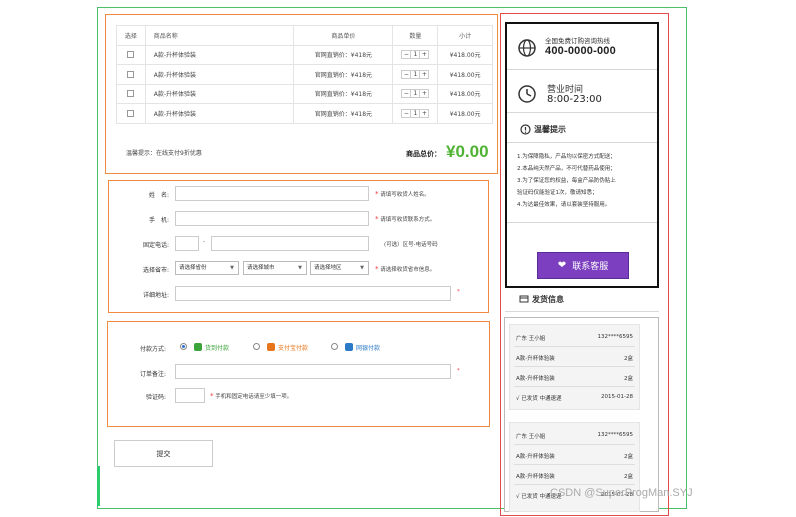  I want to click on clock-phone-icon, so click(527, 94).